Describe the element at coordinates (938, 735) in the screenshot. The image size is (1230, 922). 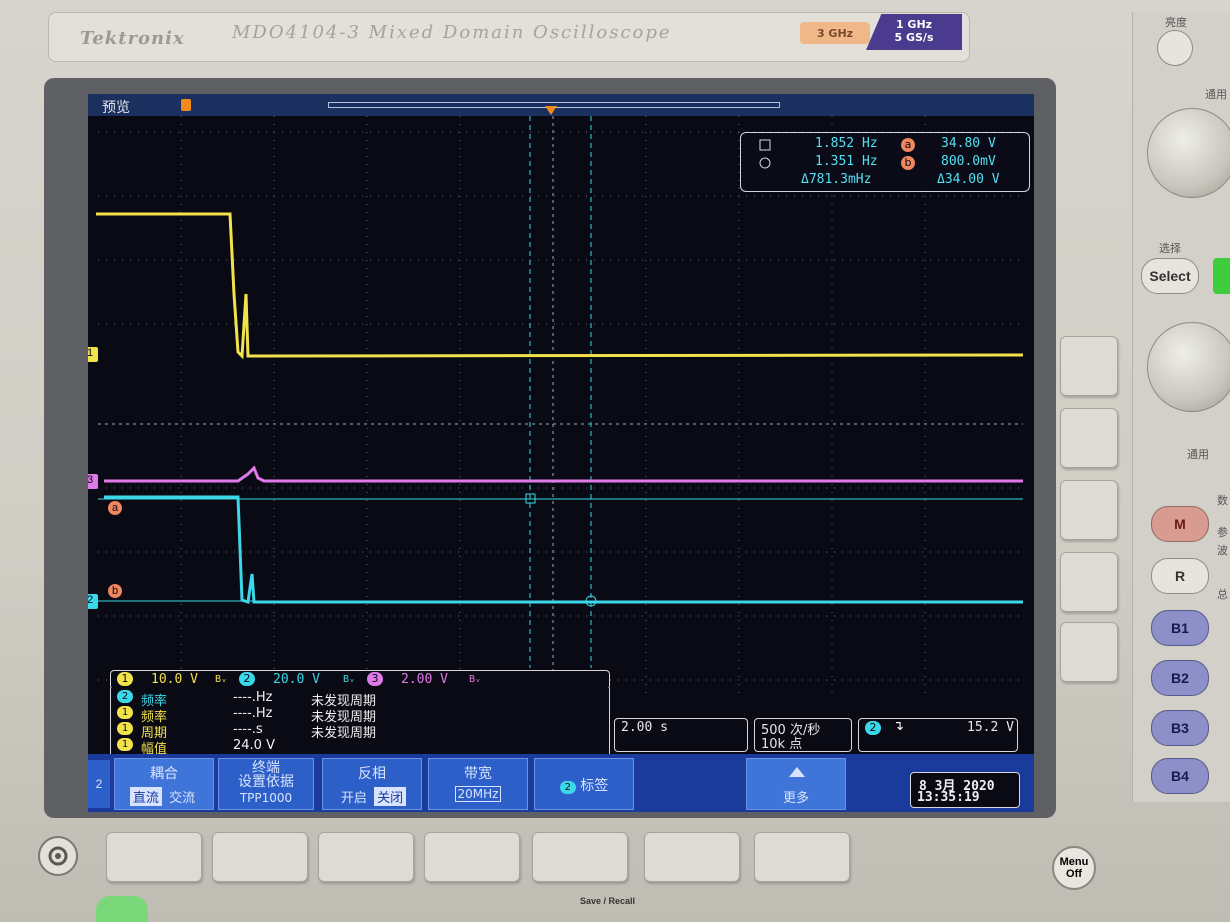
I see `trigger-readout: 2 ↴ 15.2 V` at that location.